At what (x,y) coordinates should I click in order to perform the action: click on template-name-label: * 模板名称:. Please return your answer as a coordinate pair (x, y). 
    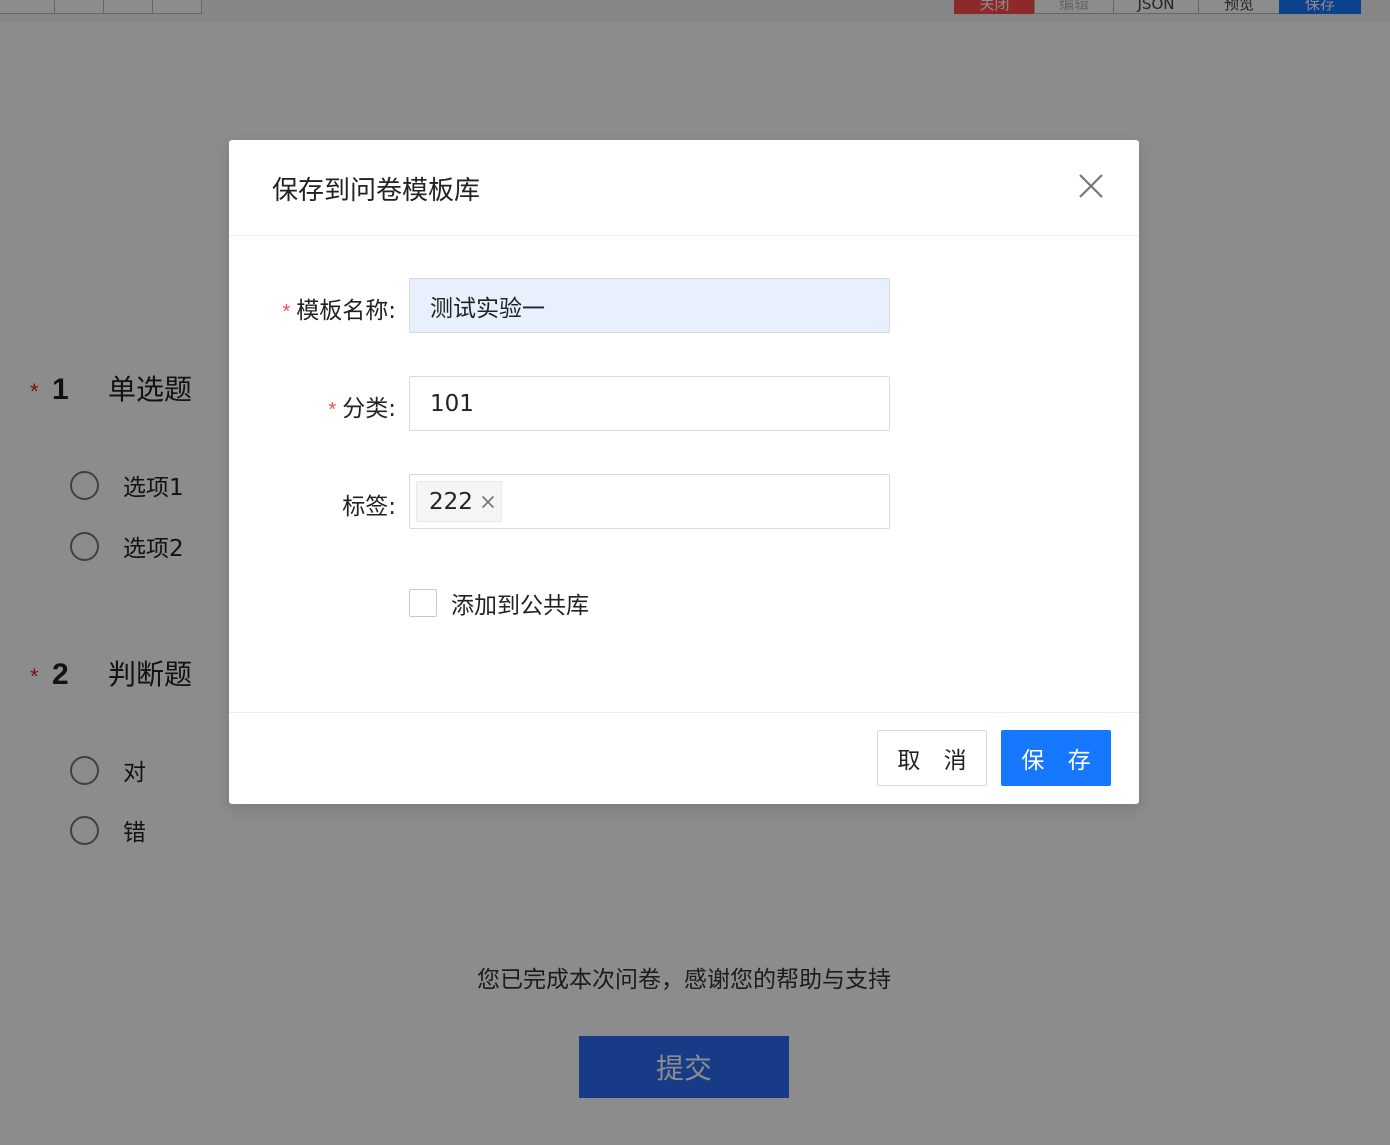
    Looking at the image, I should click on (339, 308).